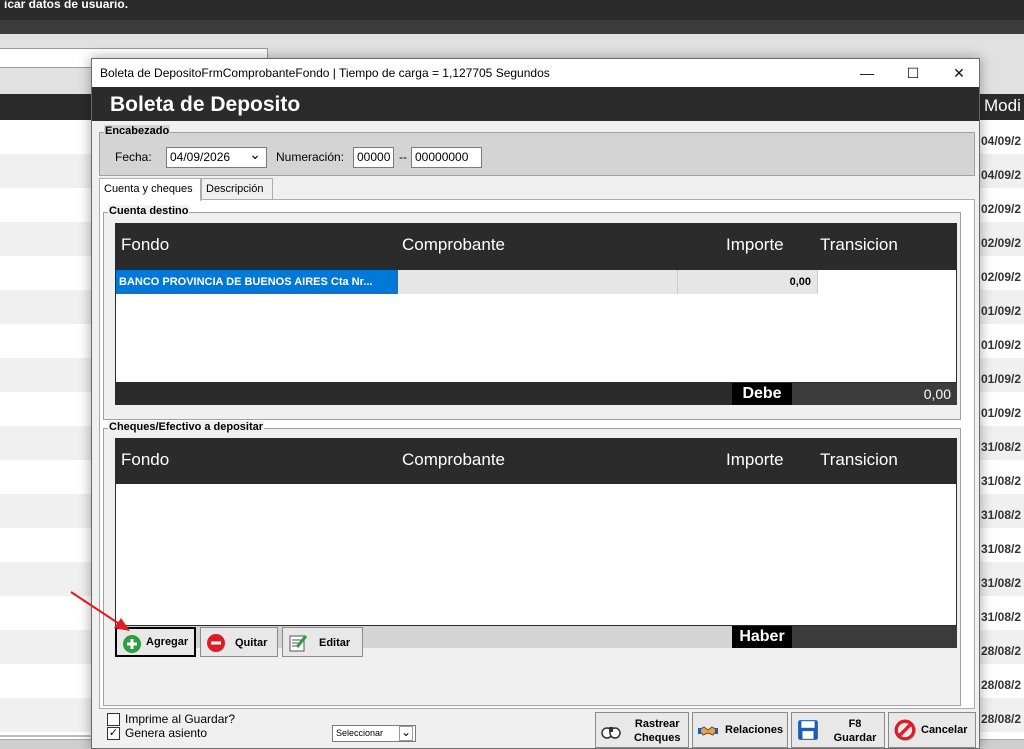 The width and height of the screenshot is (1024, 749). I want to click on numeracion-number-value: 00000000, so click(442, 157).